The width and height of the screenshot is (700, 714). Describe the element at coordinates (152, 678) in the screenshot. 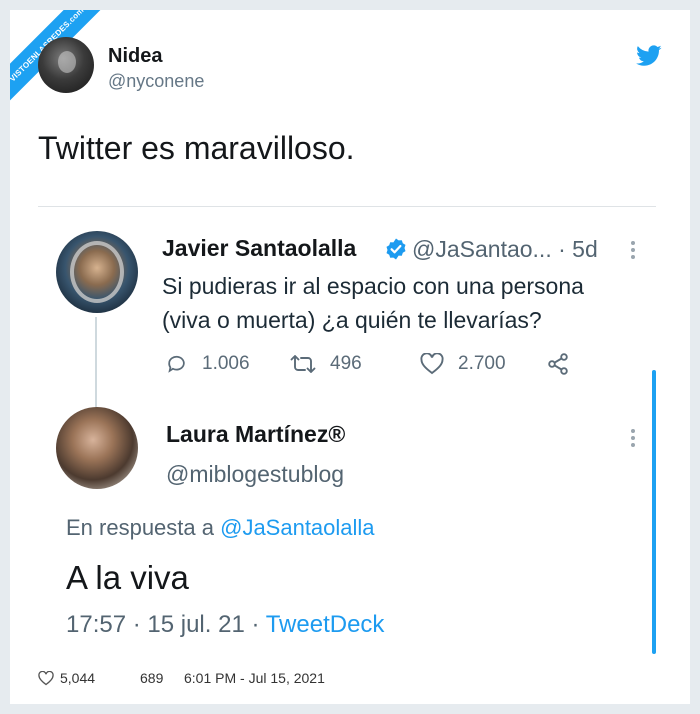

I see `retweet-count: 689` at that location.